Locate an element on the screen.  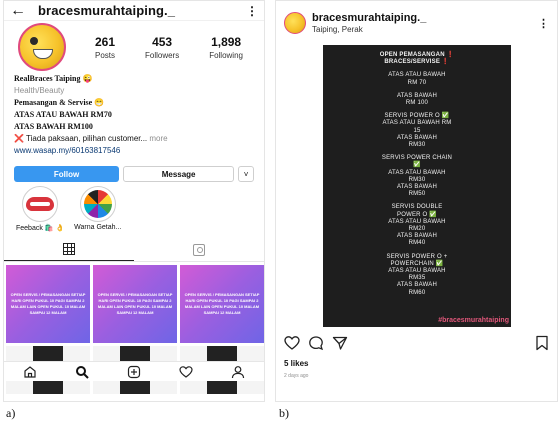
post-actions is located at coordinates (417, 343).